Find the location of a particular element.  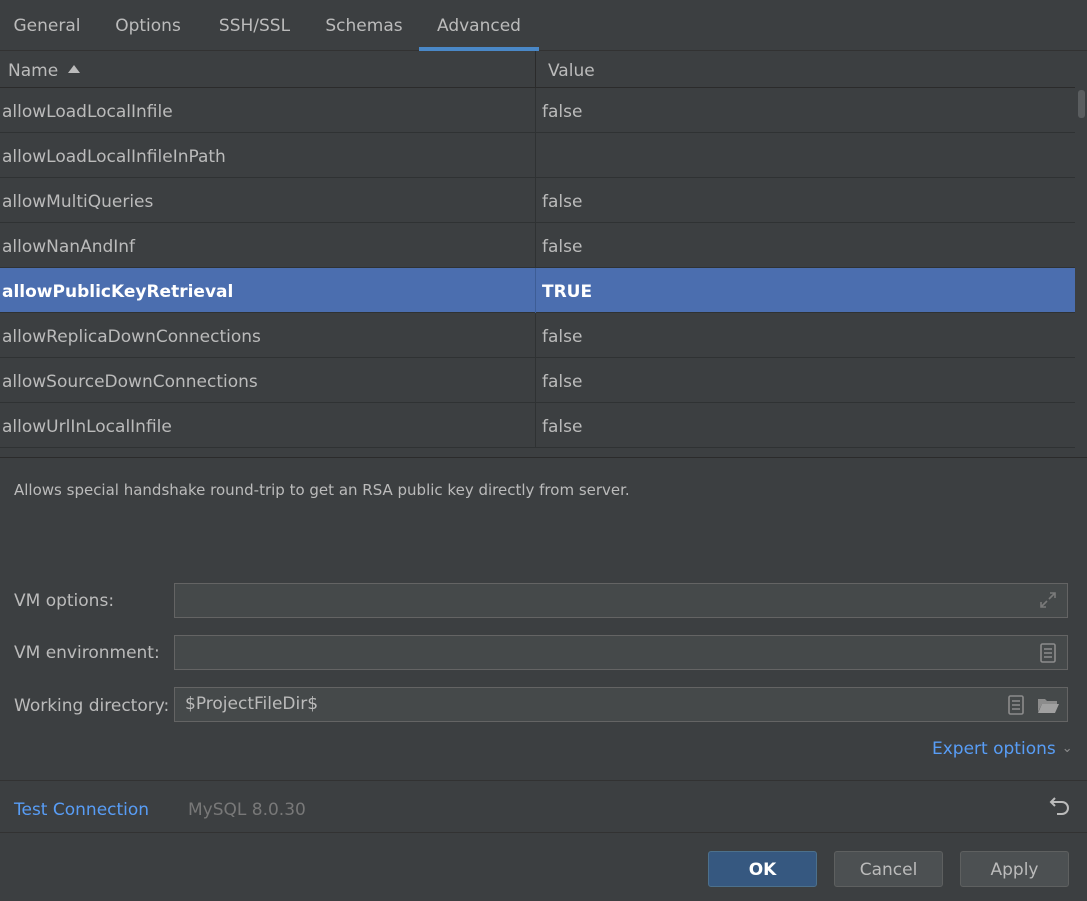

table-row: allowLoadLocalInfile false is located at coordinates (537, 110).